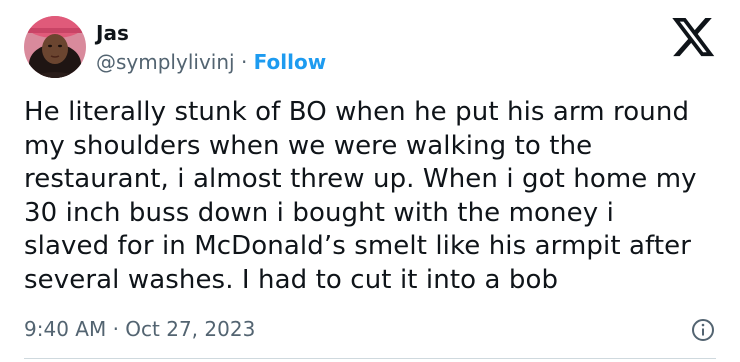  I want to click on avatar-photo-icon, so click(55, 47).